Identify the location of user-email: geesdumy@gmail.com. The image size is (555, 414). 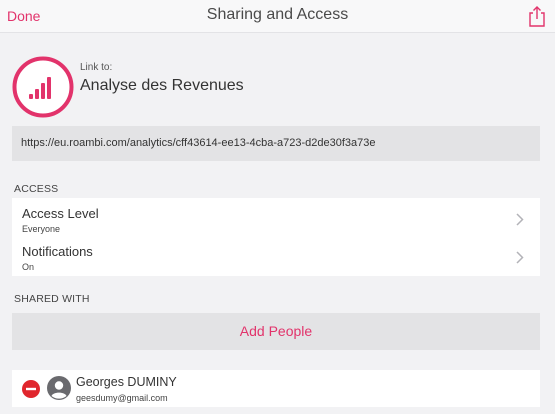
(122, 398).